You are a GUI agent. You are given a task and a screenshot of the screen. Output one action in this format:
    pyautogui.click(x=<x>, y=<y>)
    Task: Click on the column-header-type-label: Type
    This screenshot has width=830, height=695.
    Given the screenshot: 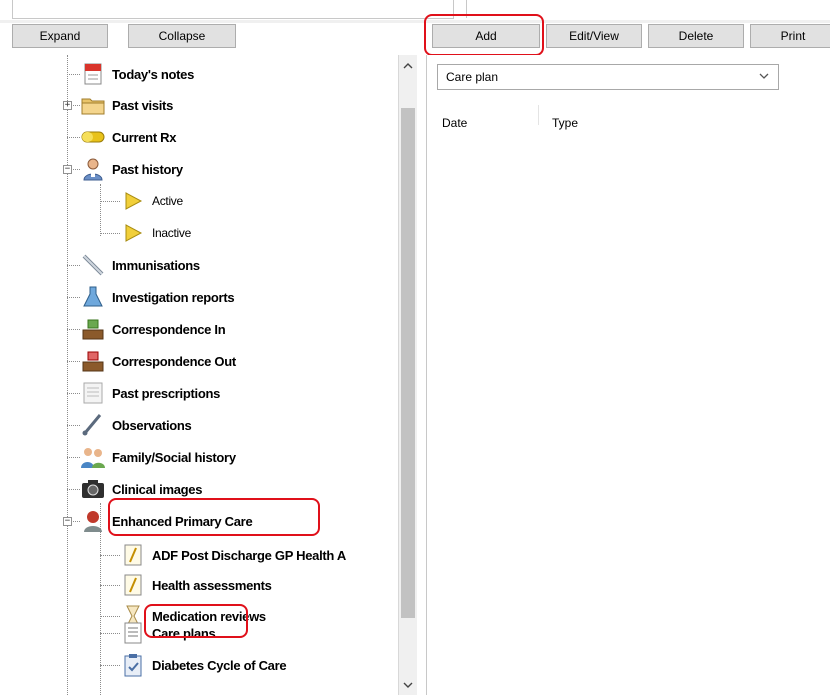 What is the action you would take?
    pyautogui.click(x=565, y=123)
    